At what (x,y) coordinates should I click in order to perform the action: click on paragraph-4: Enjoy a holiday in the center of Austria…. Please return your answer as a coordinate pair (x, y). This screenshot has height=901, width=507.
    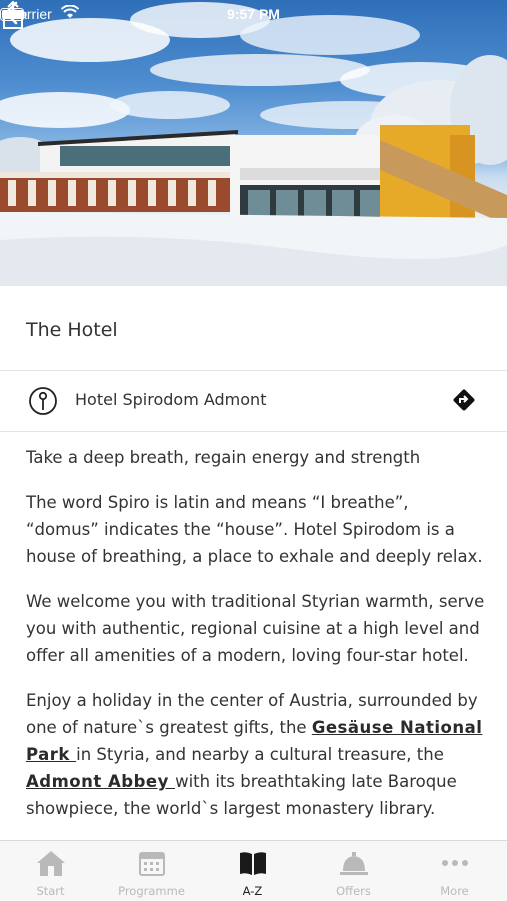
    Looking at the image, I should click on (256, 754).